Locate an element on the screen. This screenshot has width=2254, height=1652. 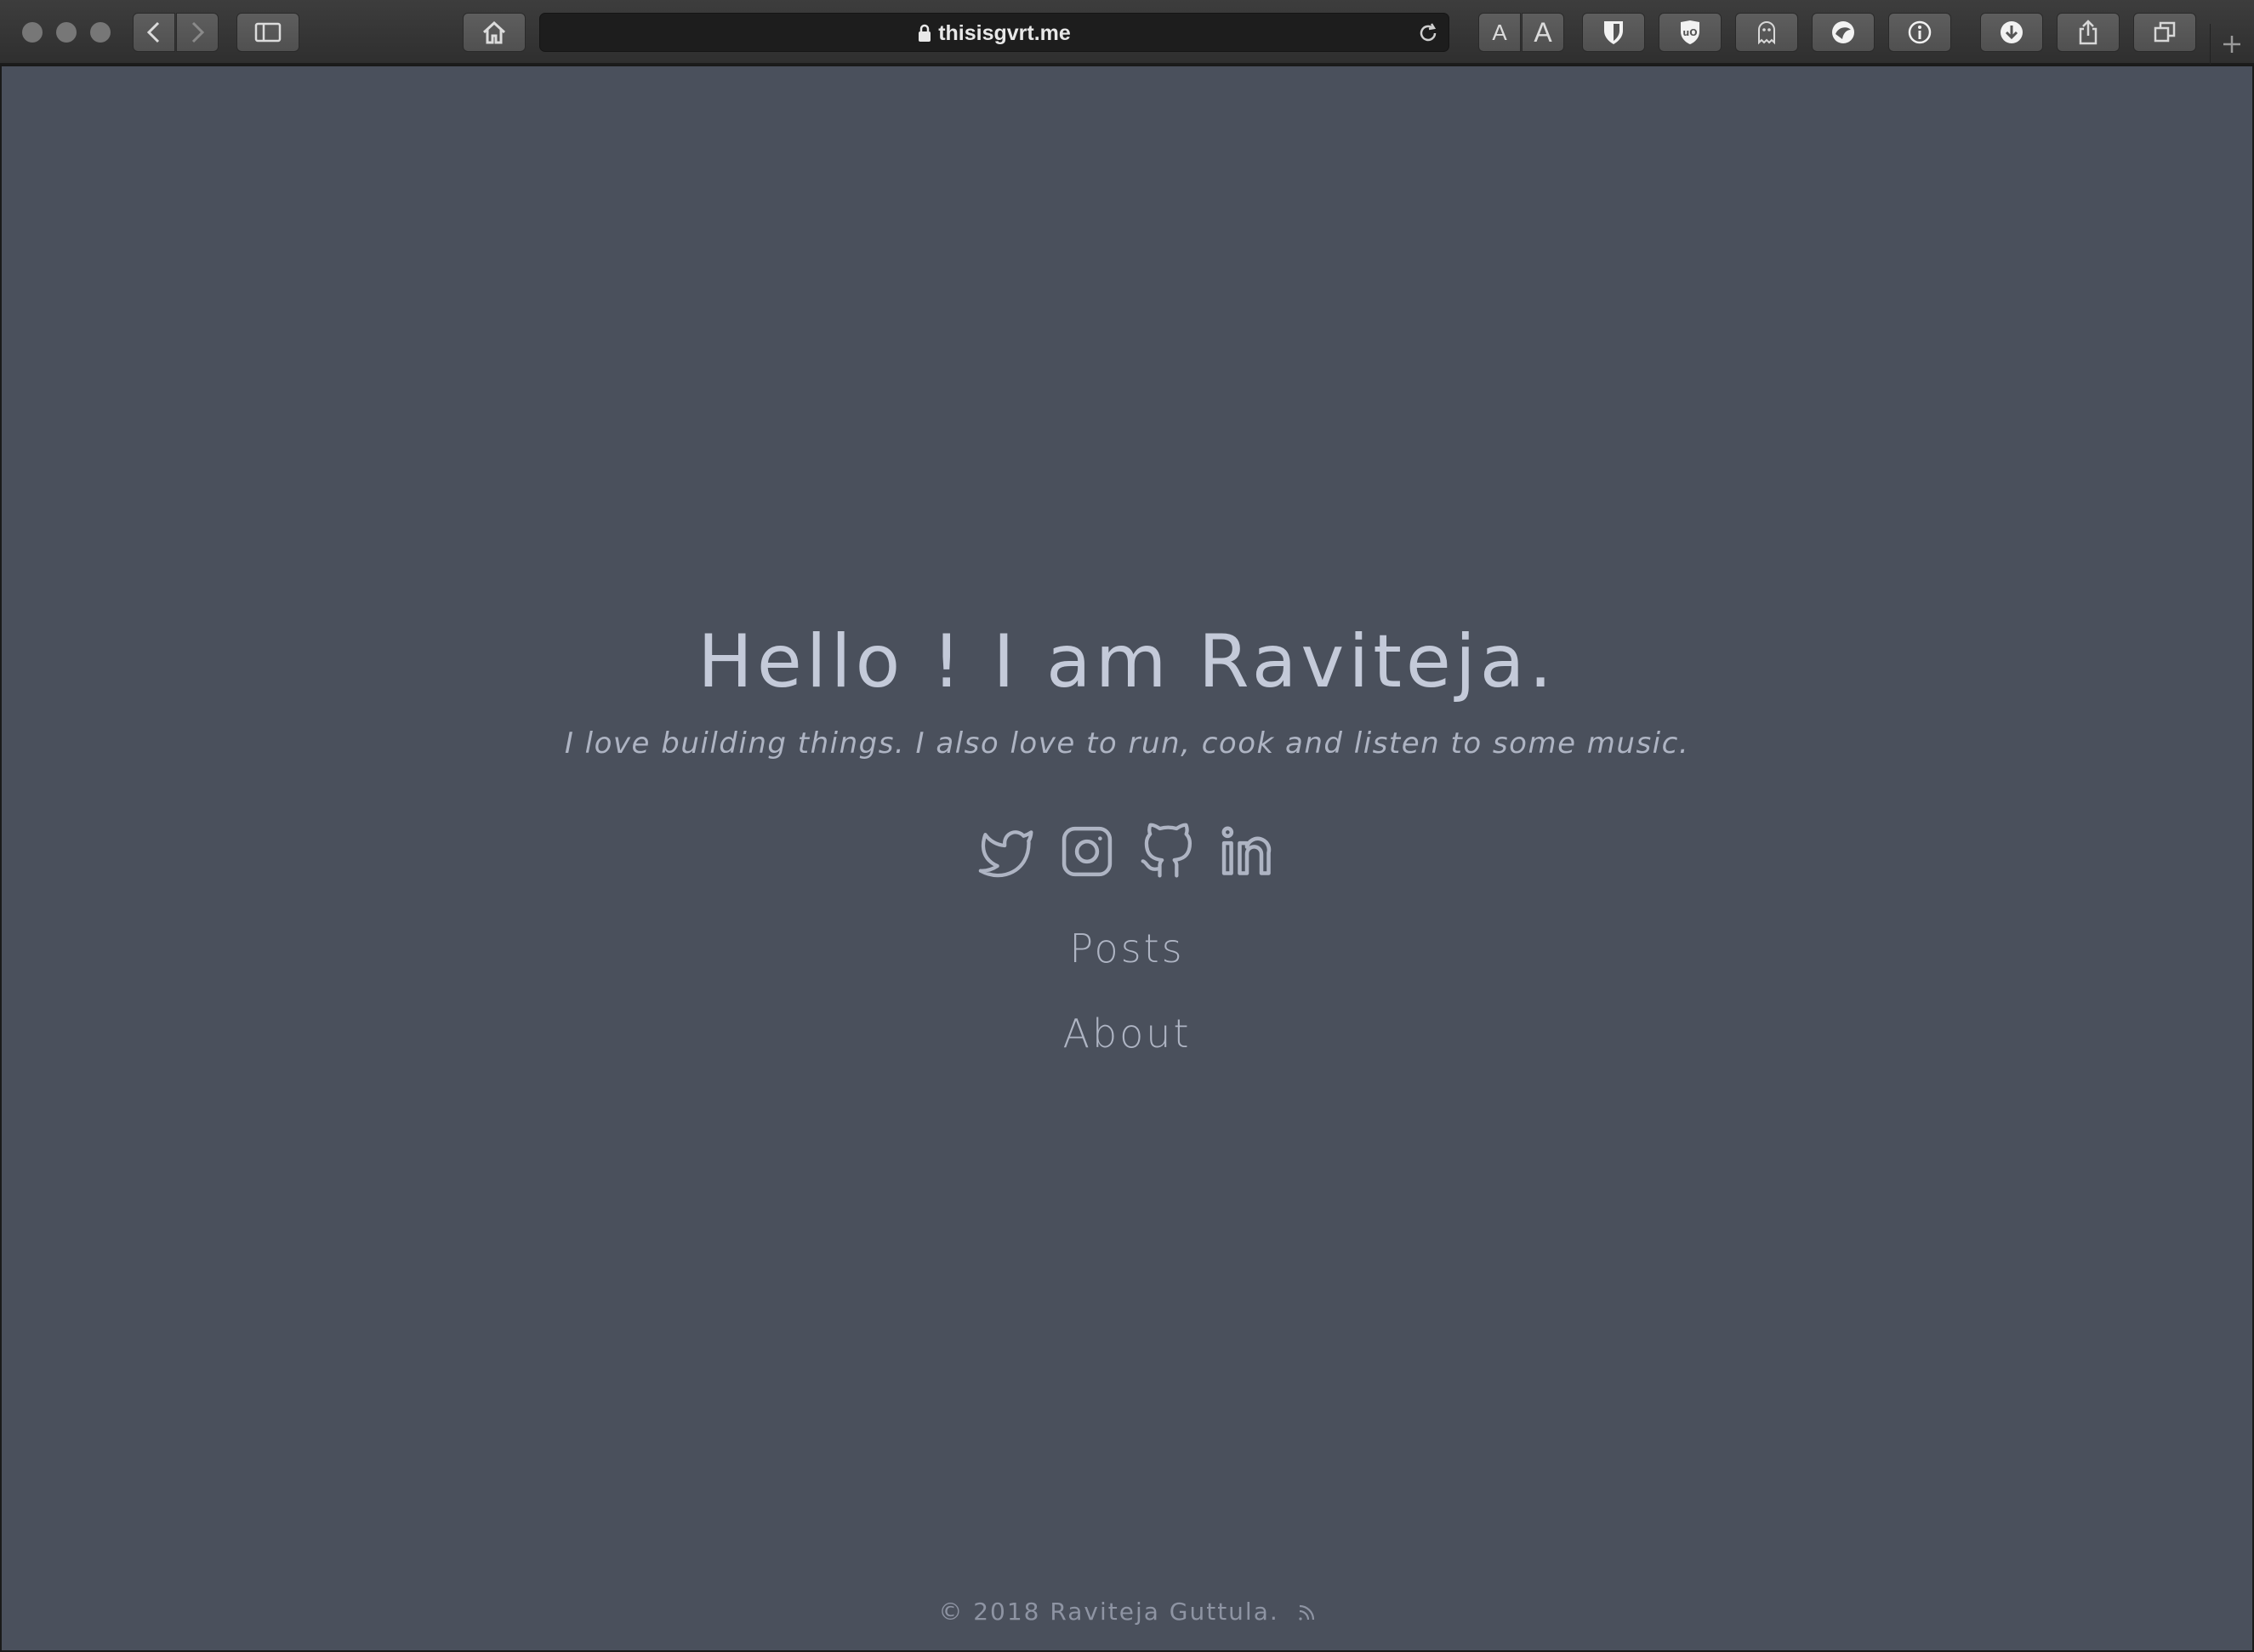
address-bar: thisisgvrt.me is located at coordinates (994, 32).